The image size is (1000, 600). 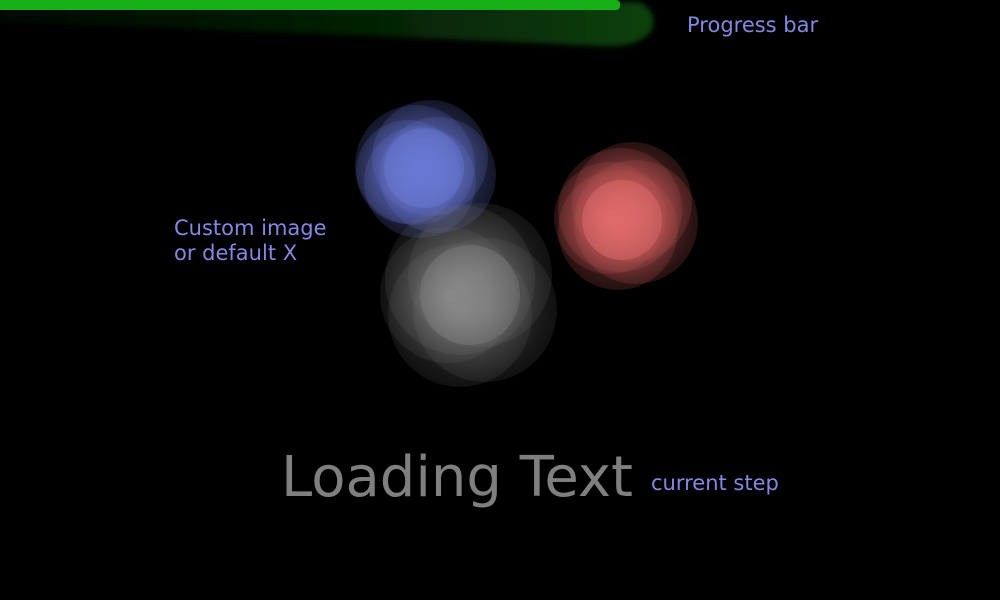 I want to click on progress-bar, so click(x=500, y=5).